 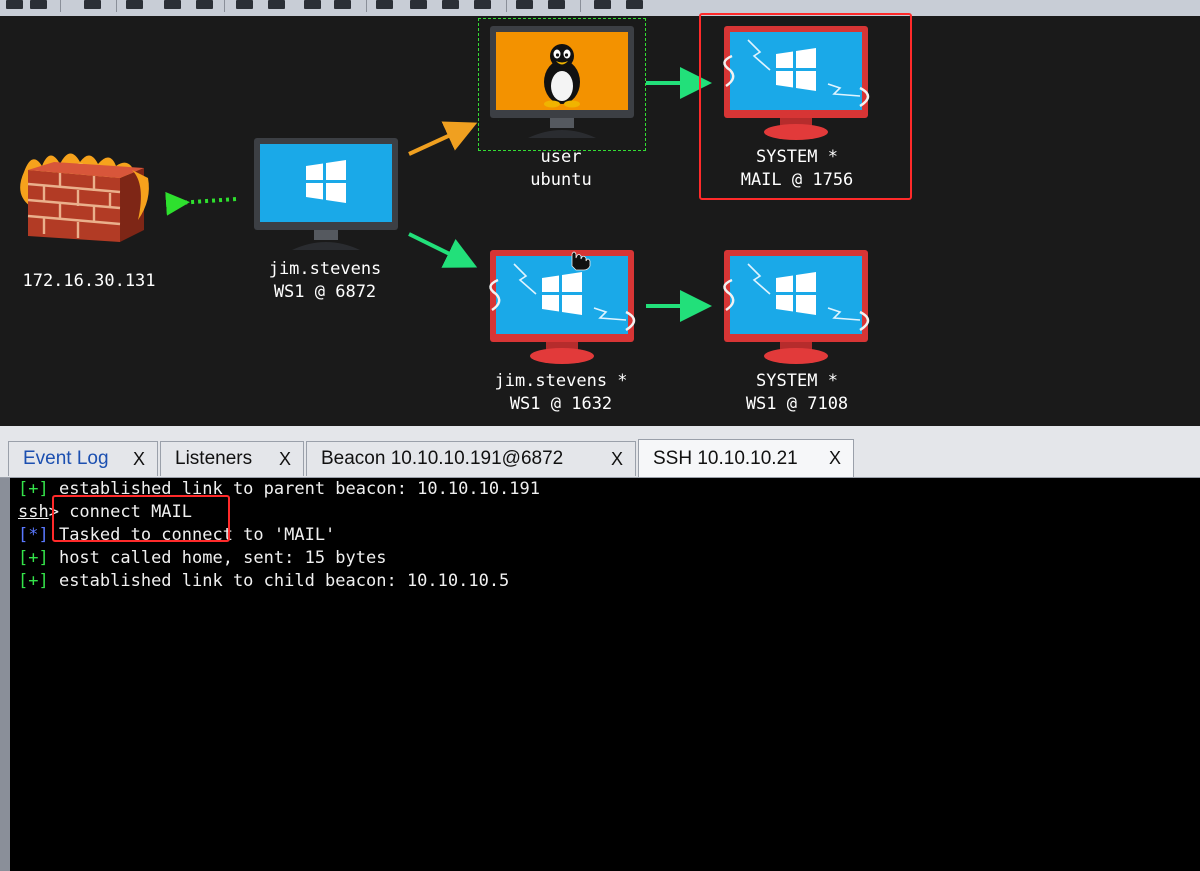 What do you see at coordinates (84, 198) in the screenshot?
I see `firewall-icon` at bounding box center [84, 198].